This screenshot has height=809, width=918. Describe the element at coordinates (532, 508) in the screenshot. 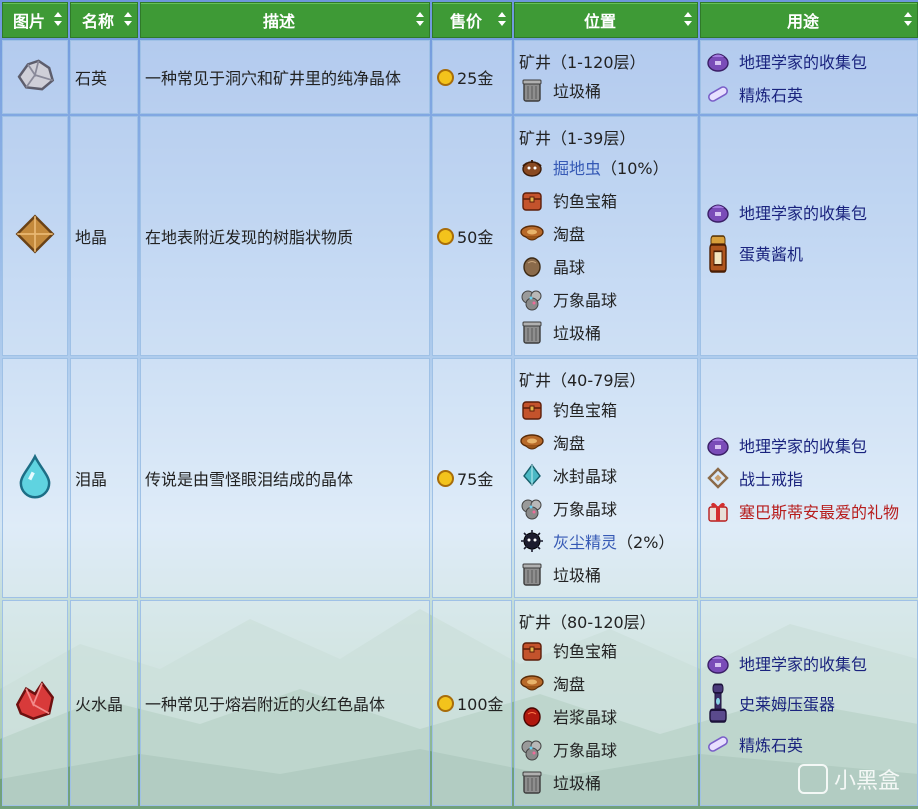

I see `omni-geode-icon` at that location.